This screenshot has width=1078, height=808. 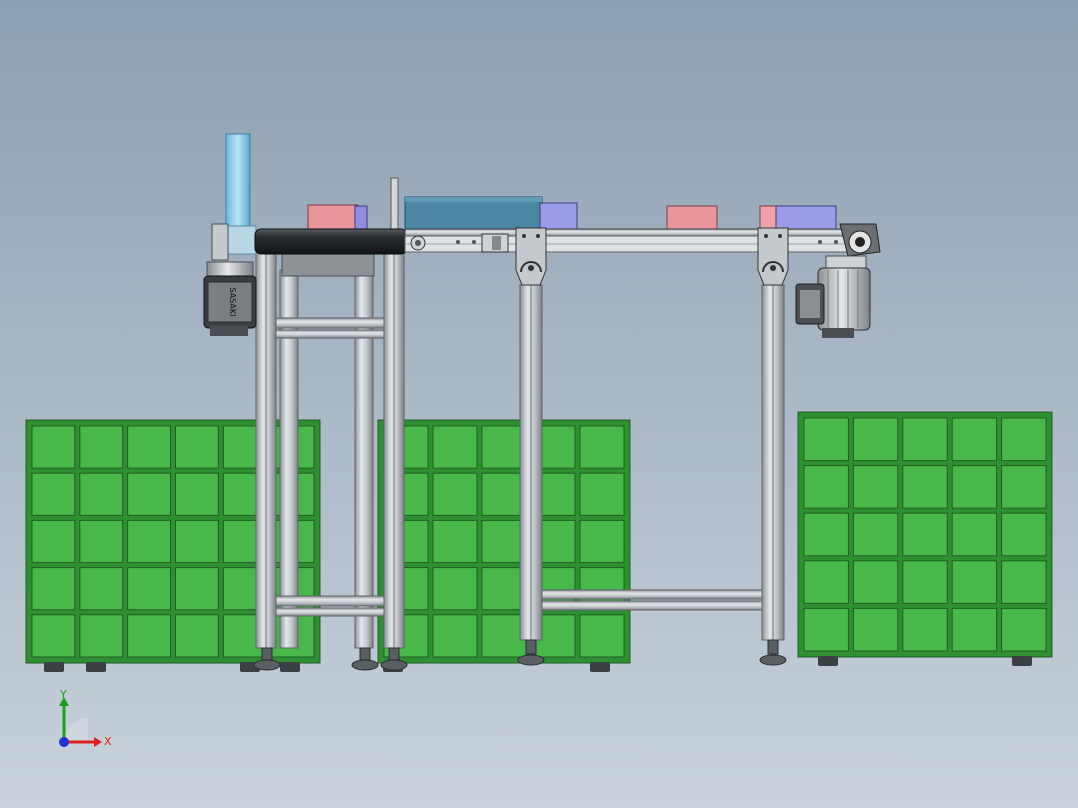 What do you see at coordinates (64, 742) in the screenshot?
I see `z-axis-dot` at bounding box center [64, 742].